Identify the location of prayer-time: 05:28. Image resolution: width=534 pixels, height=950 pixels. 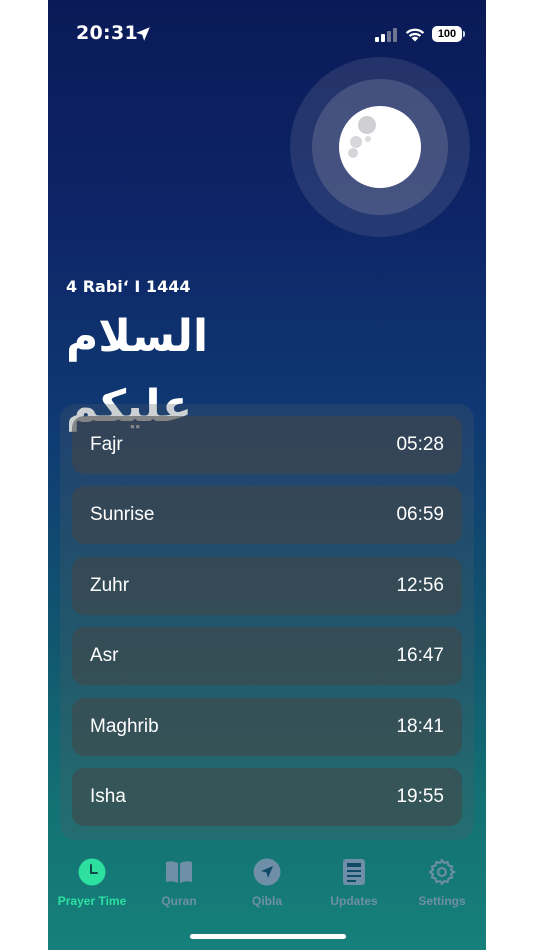
(420, 444).